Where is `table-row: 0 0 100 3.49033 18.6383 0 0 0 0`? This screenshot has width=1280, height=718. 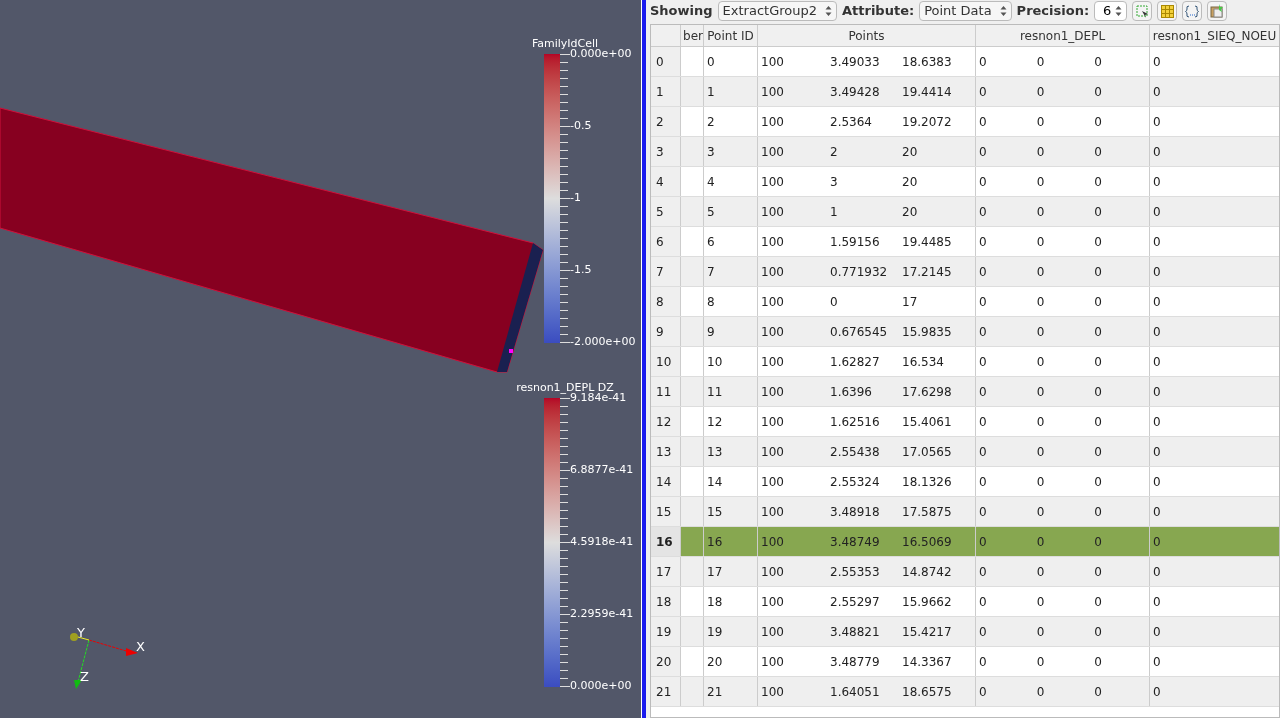 table-row: 0 0 100 3.49033 18.6383 0 0 0 0 is located at coordinates (965, 62).